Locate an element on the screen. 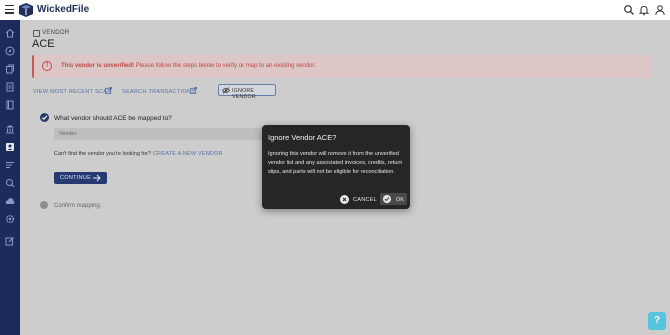  ignore-vendor-button: IGNORE VENDOR is located at coordinates (247, 92).